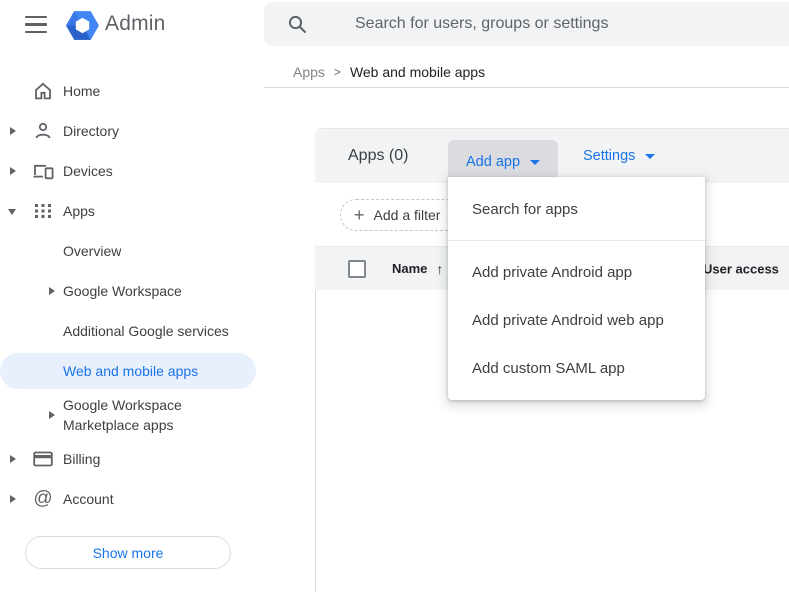 Image resolution: width=789 pixels, height=592 pixels. I want to click on devices-icon, so click(43, 171).